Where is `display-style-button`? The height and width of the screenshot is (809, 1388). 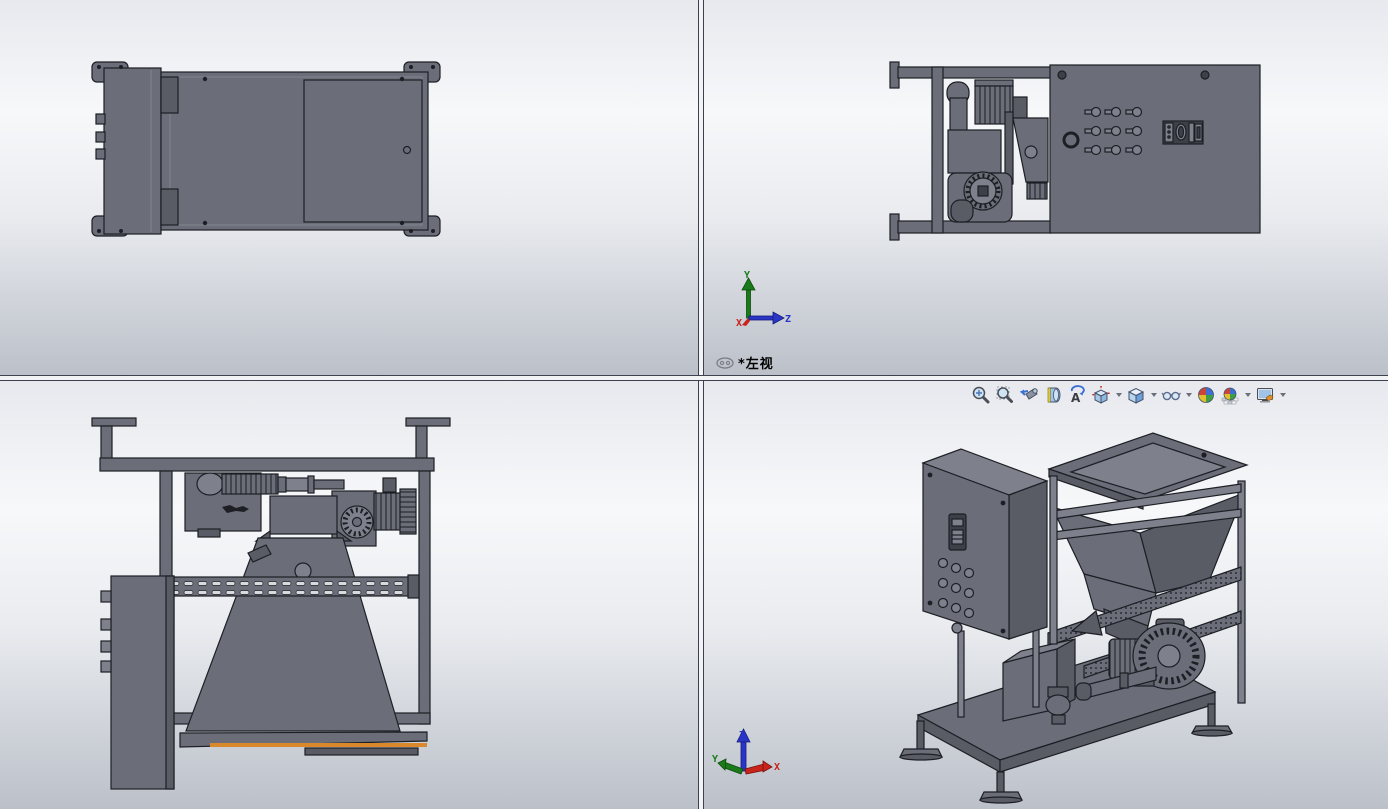
display-style-button is located at coordinates (1136, 395).